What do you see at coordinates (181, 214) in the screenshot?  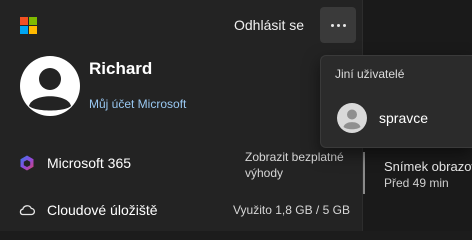 I see `cloud-storage-row: Cloudové úložiště Využito 1,8 GB / 5 GB` at bounding box center [181, 214].